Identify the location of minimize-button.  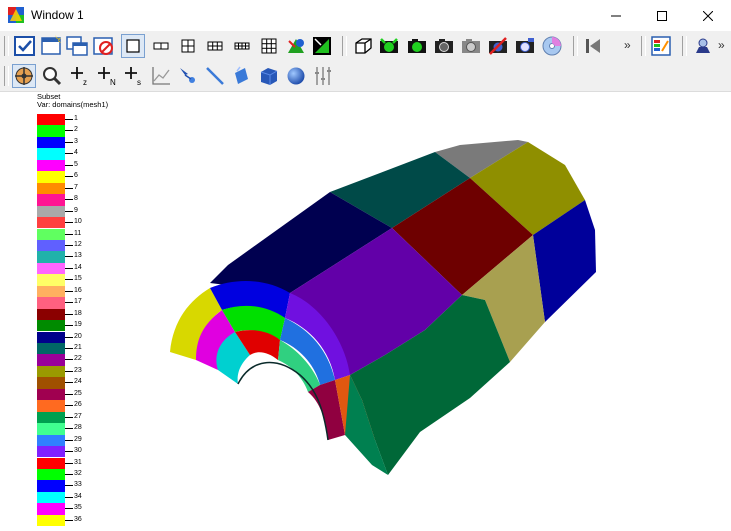
(616, 15).